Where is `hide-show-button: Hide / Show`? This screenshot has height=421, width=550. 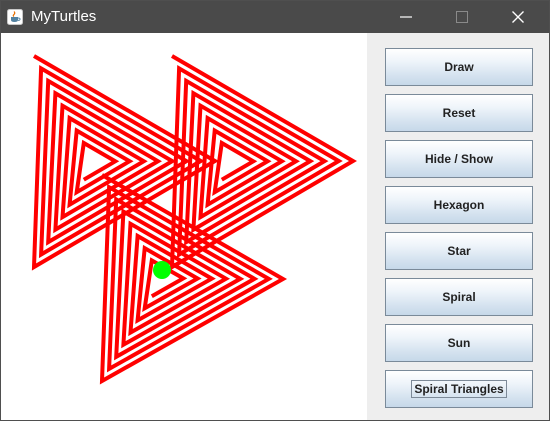 hide-show-button: Hide / Show is located at coordinates (459, 159).